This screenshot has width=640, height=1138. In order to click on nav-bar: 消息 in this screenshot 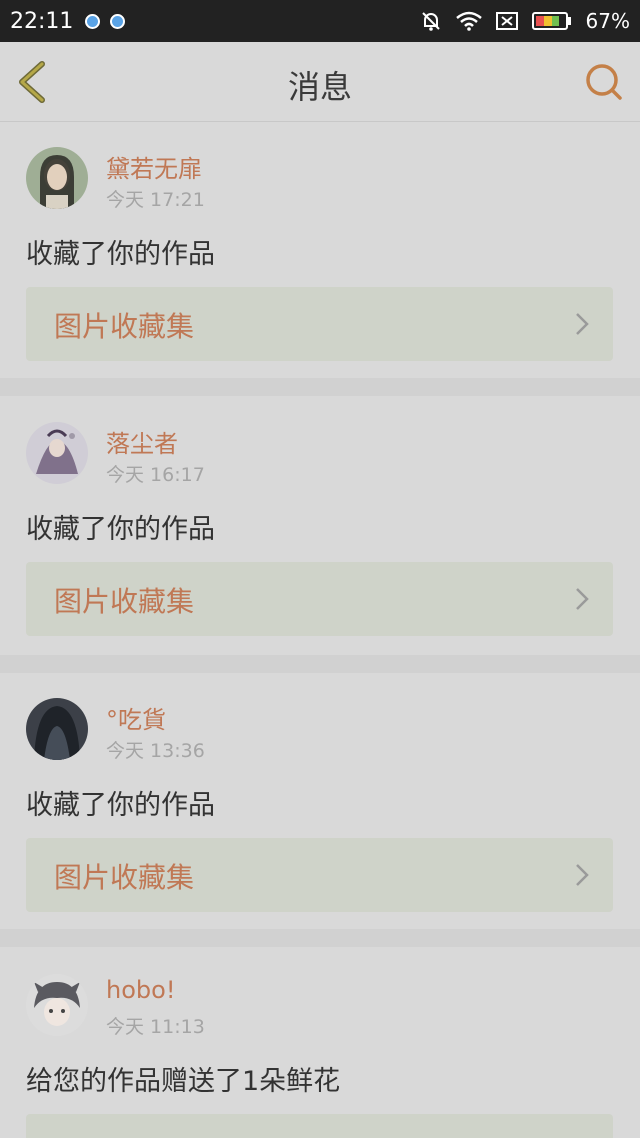, I will do `click(320, 82)`.